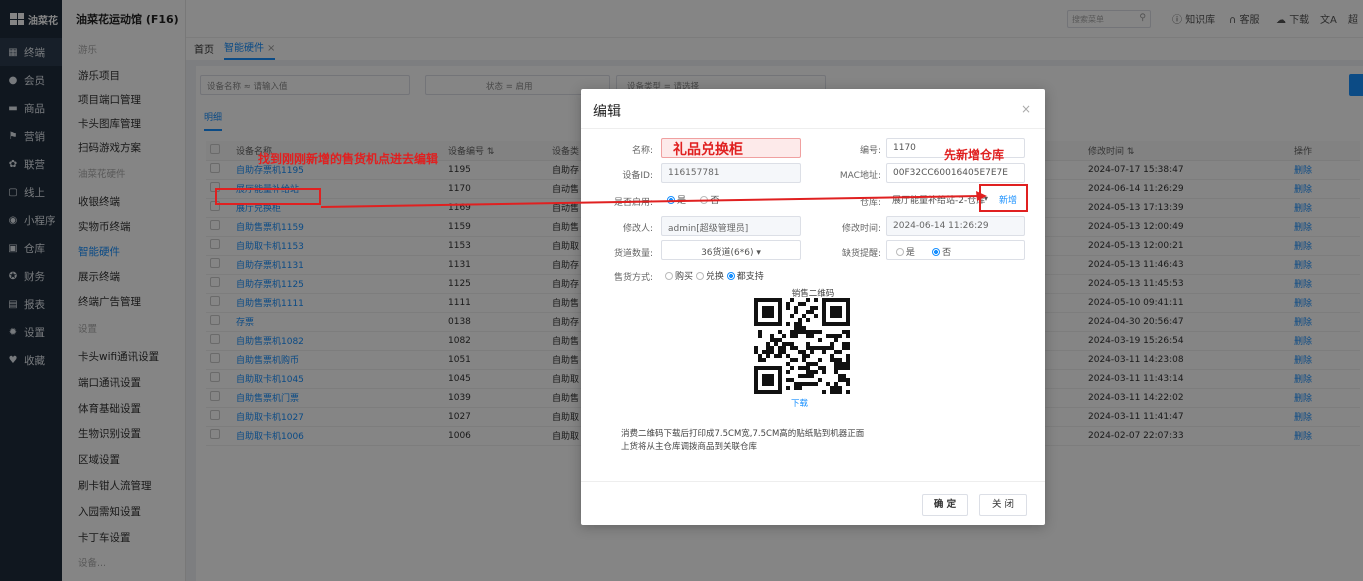 The height and width of the screenshot is (581, 1363). Describe the element at coordinates (268, 196) in the screenshot. I see `annotation-row-highlight` at that location.